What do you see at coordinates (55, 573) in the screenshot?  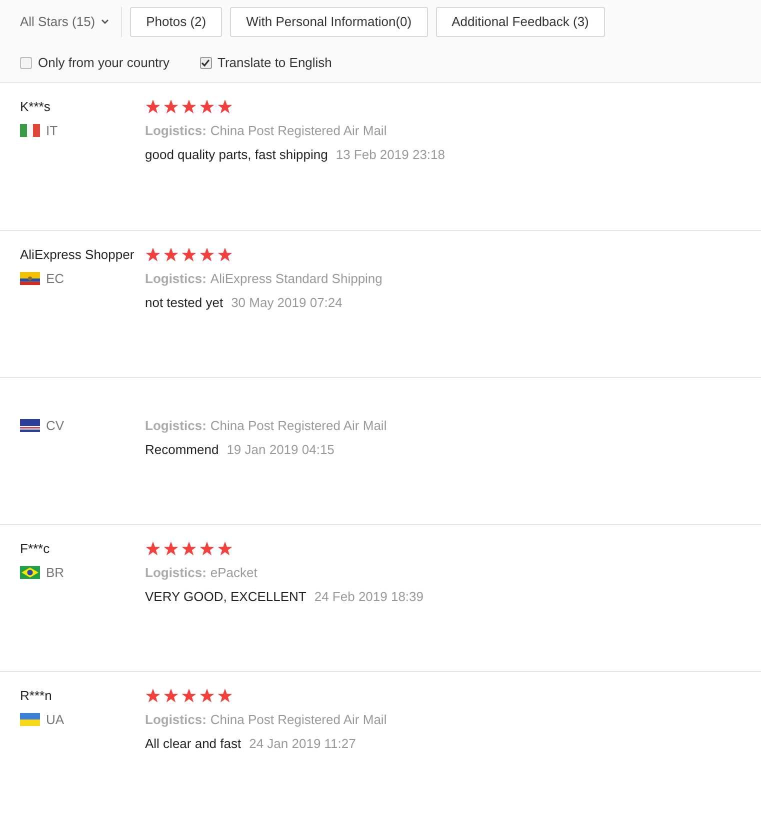 I see `country-code: BR` at bounding box center [55, 573].